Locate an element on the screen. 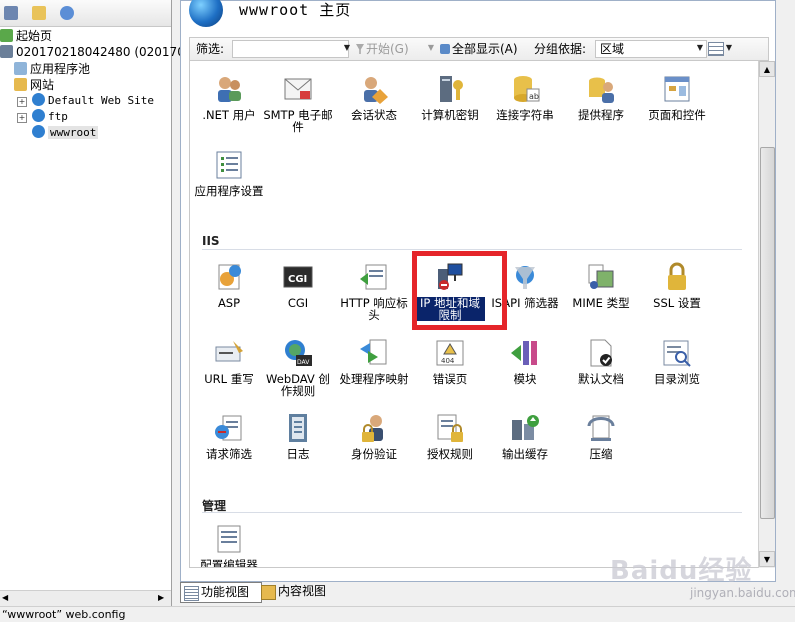 The width and height of the screenshot is (795, 622). filter-label: 筛选: is located at coordinates (210, 49).